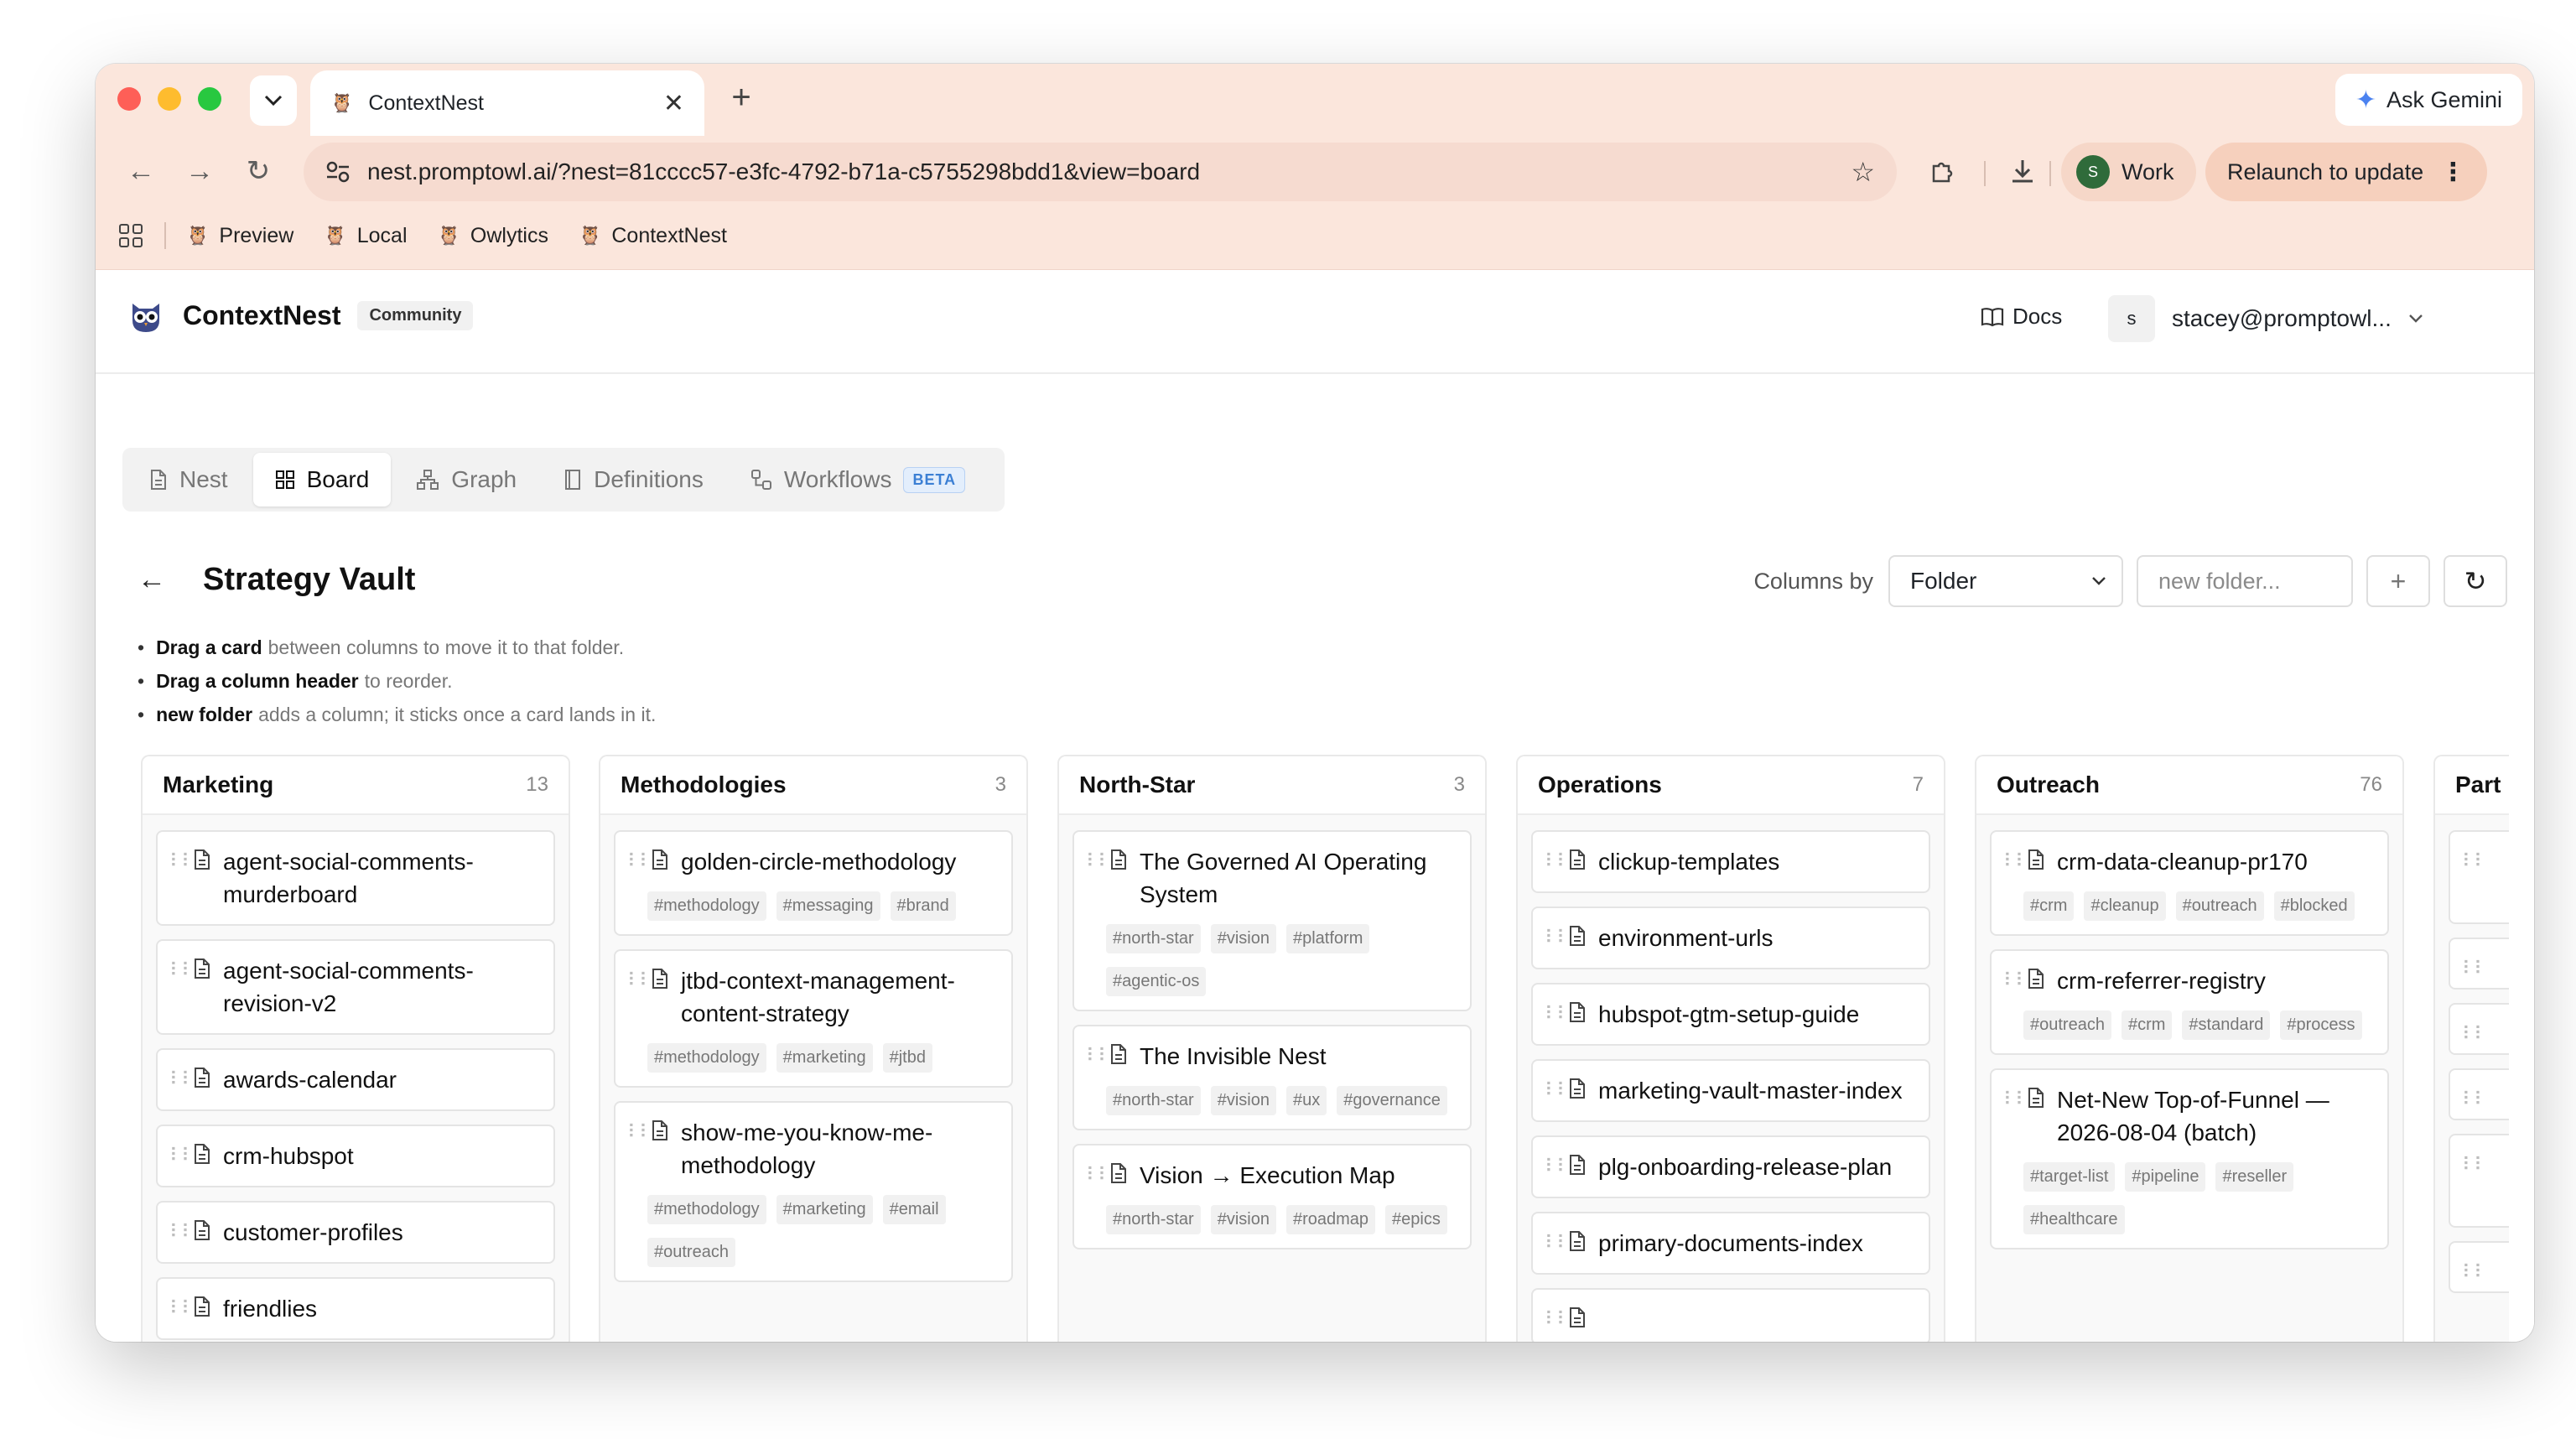  Describe the element at coordinates (2021, 317) in the screenshot. I see `docs-link: Docs` at that location.